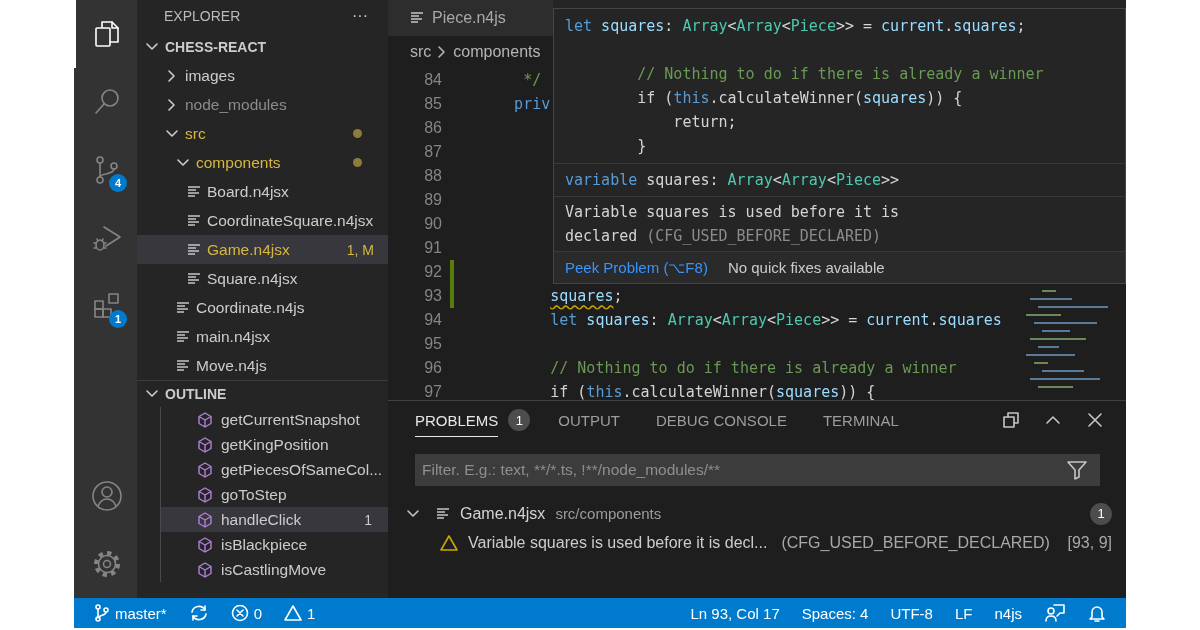 Image resolution: width=1200 pixels, height=630 pixels. I want to click on outline-item: getCurrentSnapshot, so click(274, 419).